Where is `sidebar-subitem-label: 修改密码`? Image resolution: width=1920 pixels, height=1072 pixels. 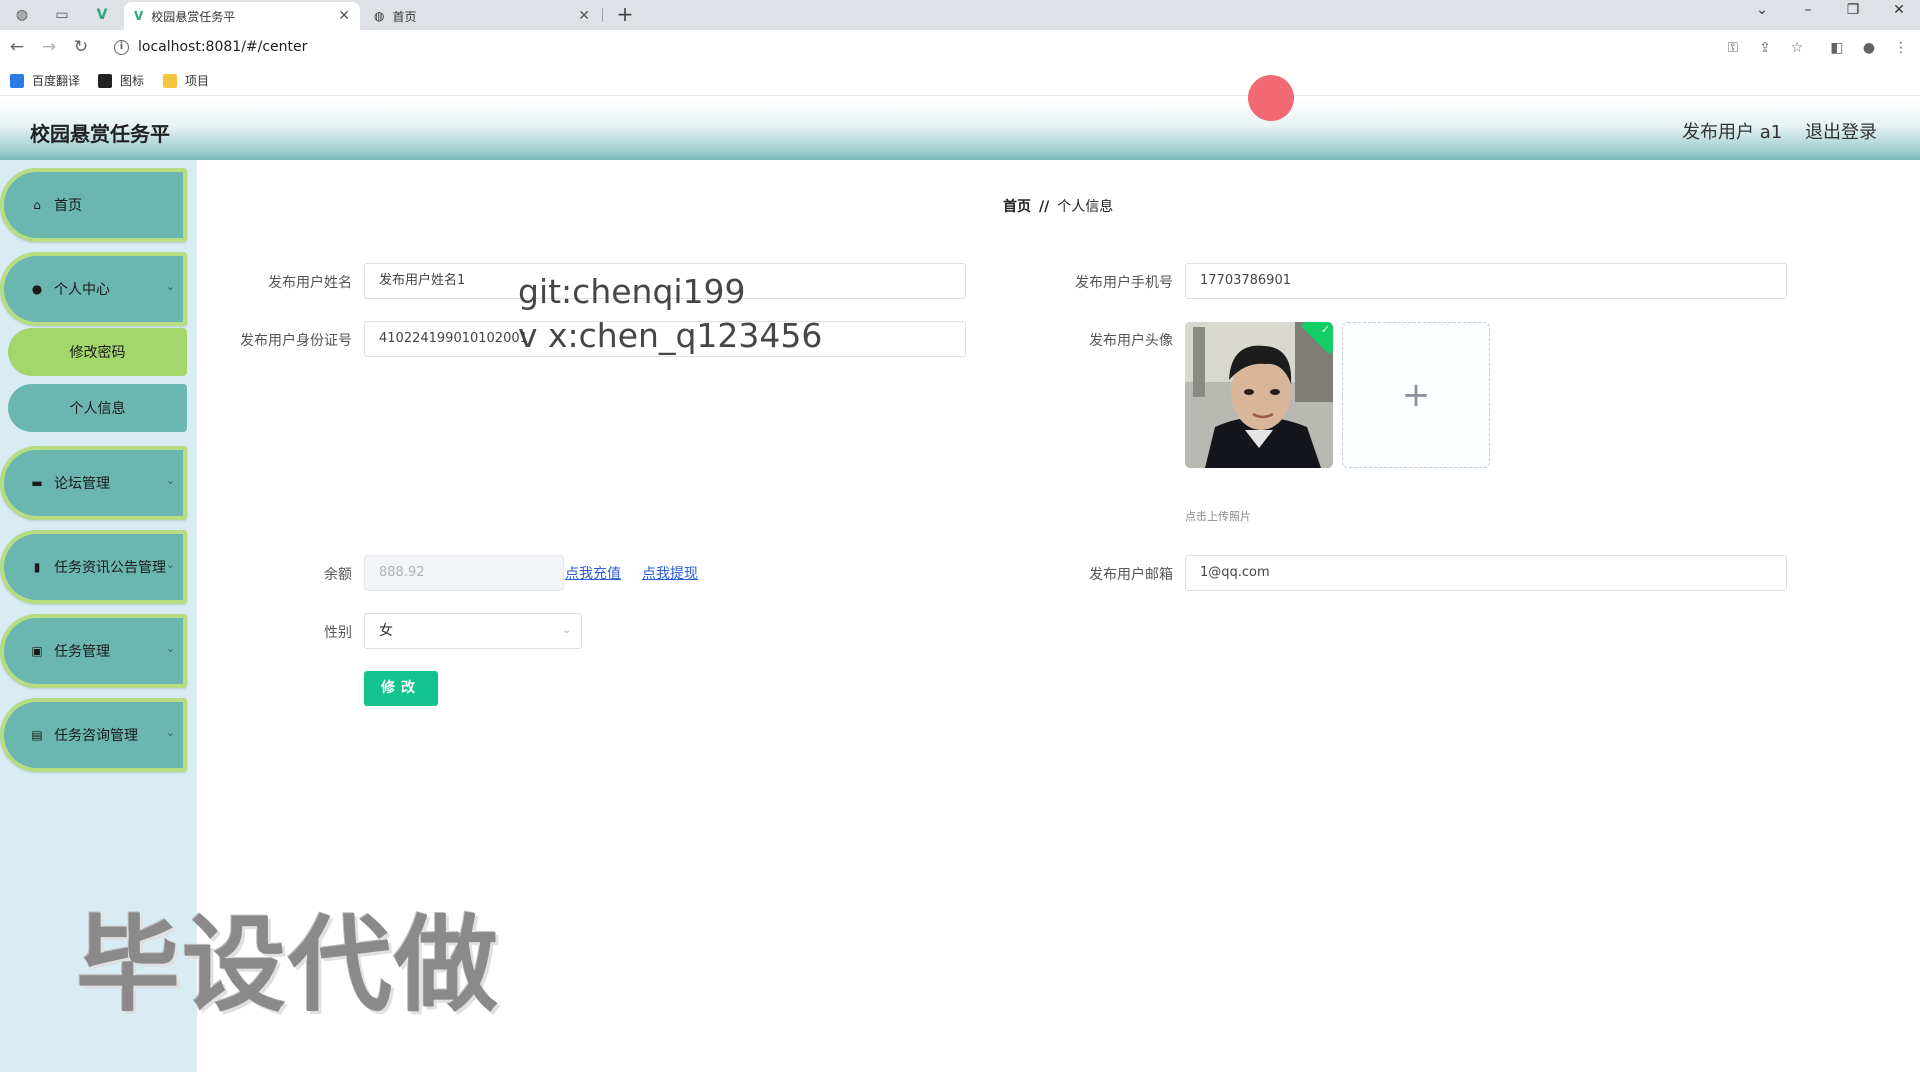 sidebar-subitem-label: 修改密码 is located at coordinates (97, 353).